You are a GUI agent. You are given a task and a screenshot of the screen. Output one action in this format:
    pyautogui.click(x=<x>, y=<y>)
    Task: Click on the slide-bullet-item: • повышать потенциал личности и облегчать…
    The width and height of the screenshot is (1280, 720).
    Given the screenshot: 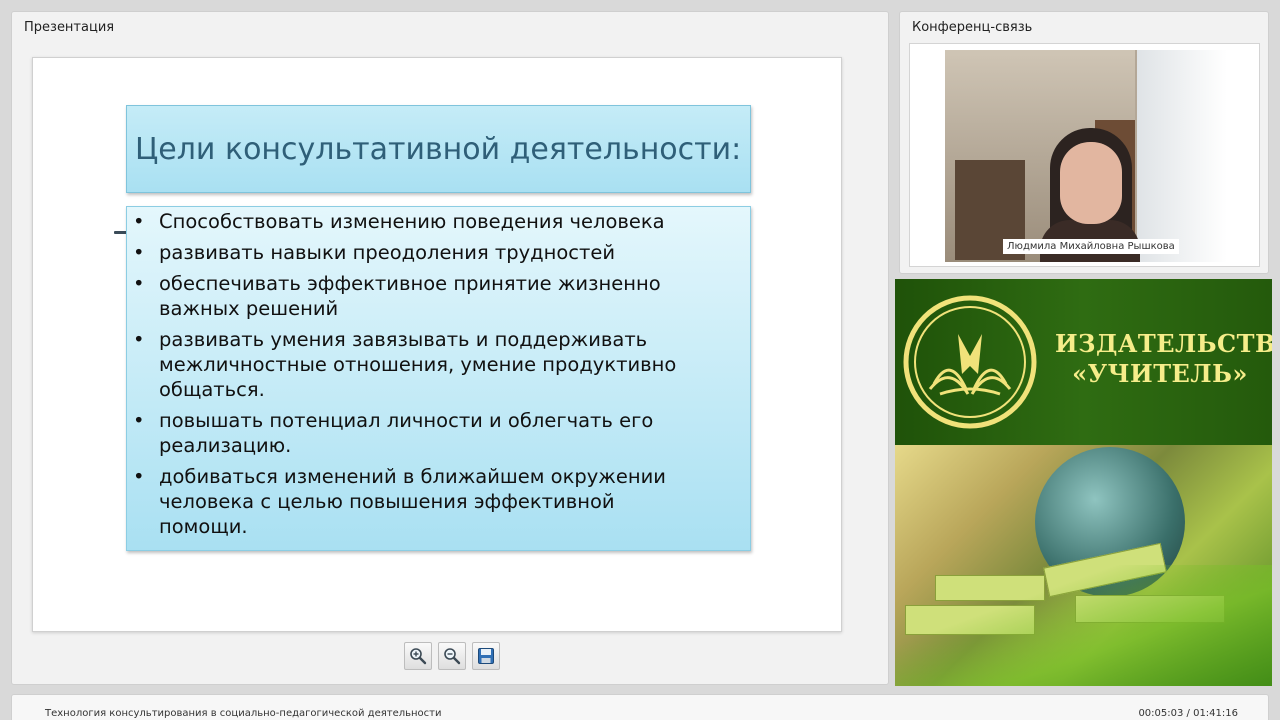 What is the action you would take?
    pyautogui.click(x=437, y=433)
    